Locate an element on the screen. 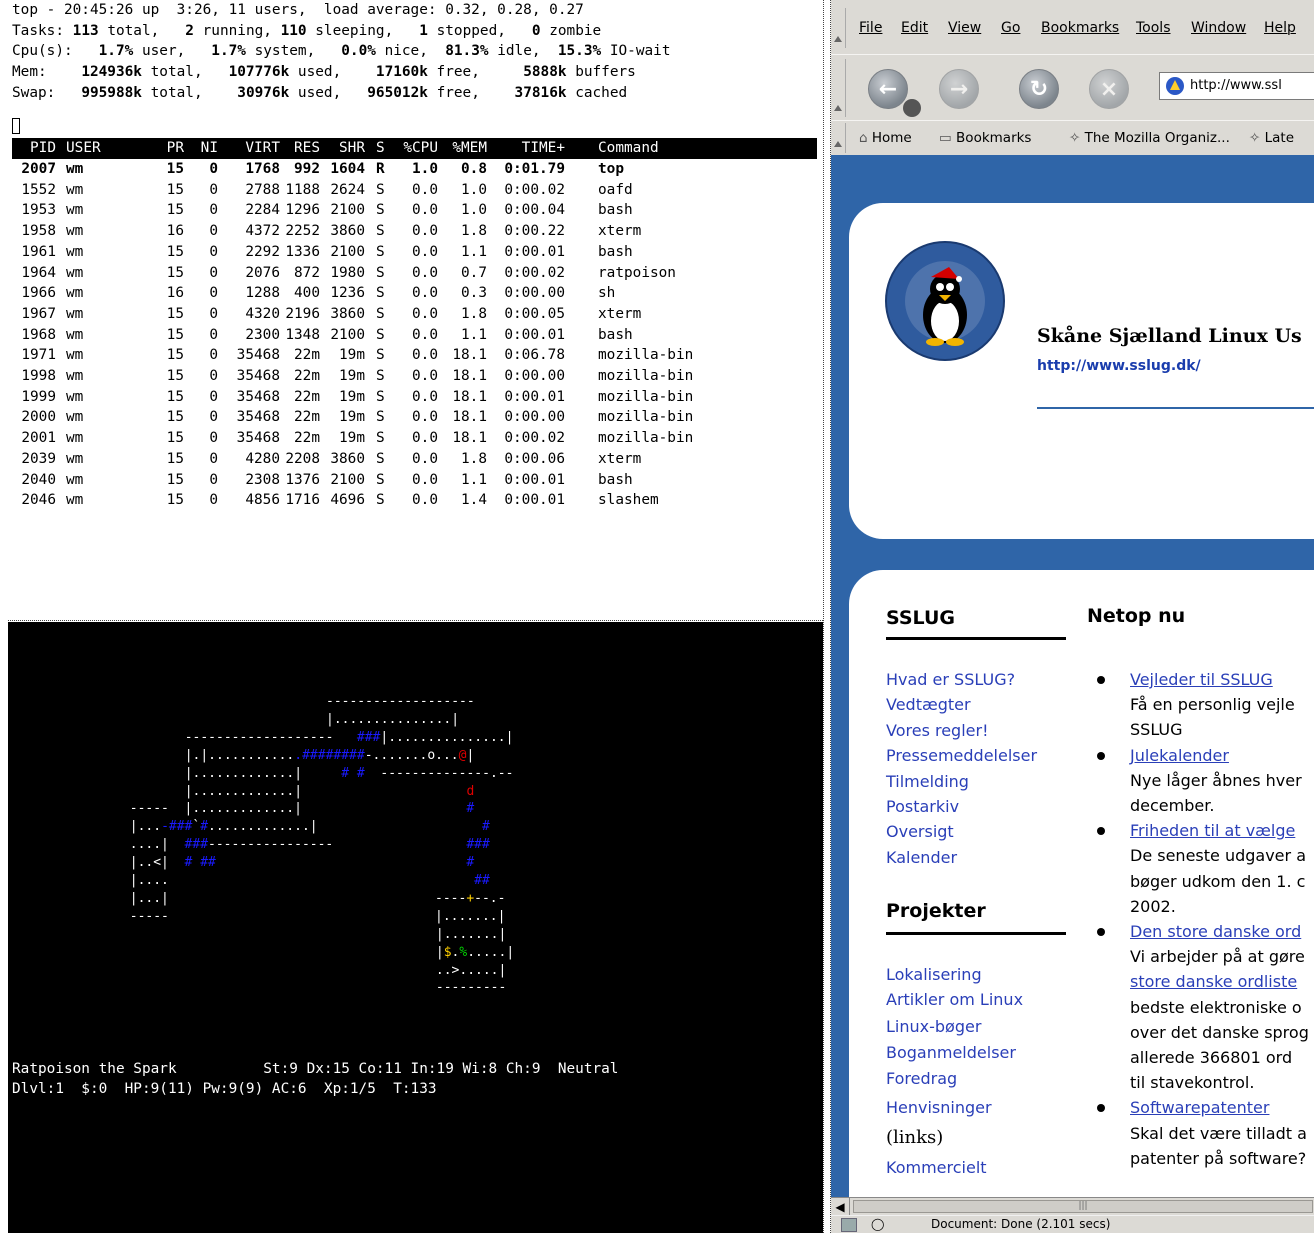  bookmark-4: ✧ Late is located at coordinates (1271, 138).